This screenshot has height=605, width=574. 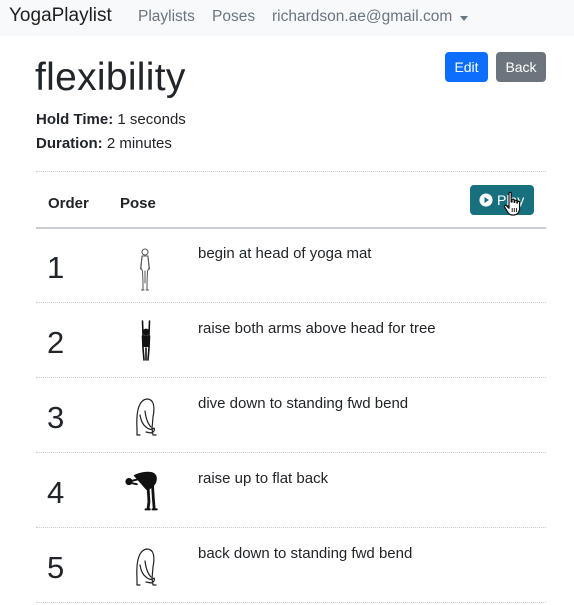 What do you see at coordinates (104, 143) in the screenshot?
I see `duration: Duration: 2 minutes` at bounding box center [104, 143].